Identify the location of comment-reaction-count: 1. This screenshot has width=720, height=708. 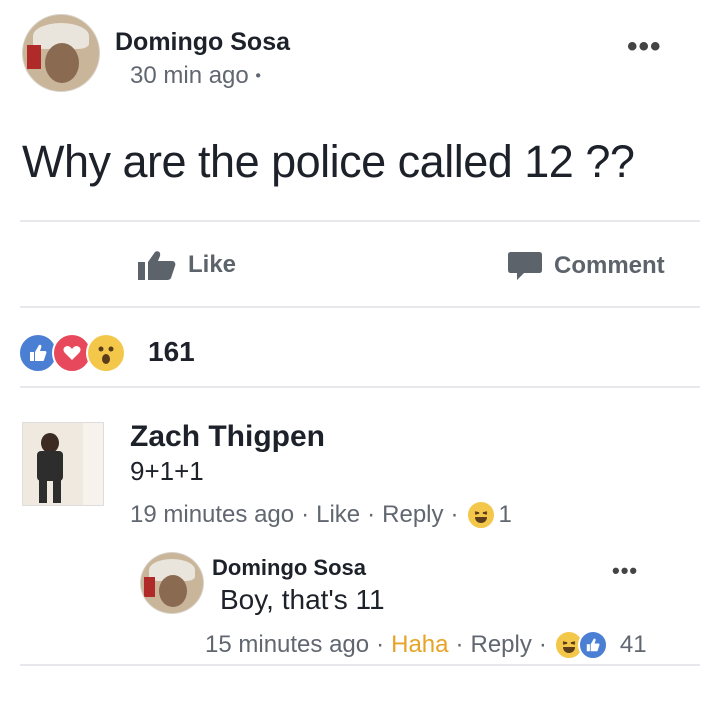
(505, 515).